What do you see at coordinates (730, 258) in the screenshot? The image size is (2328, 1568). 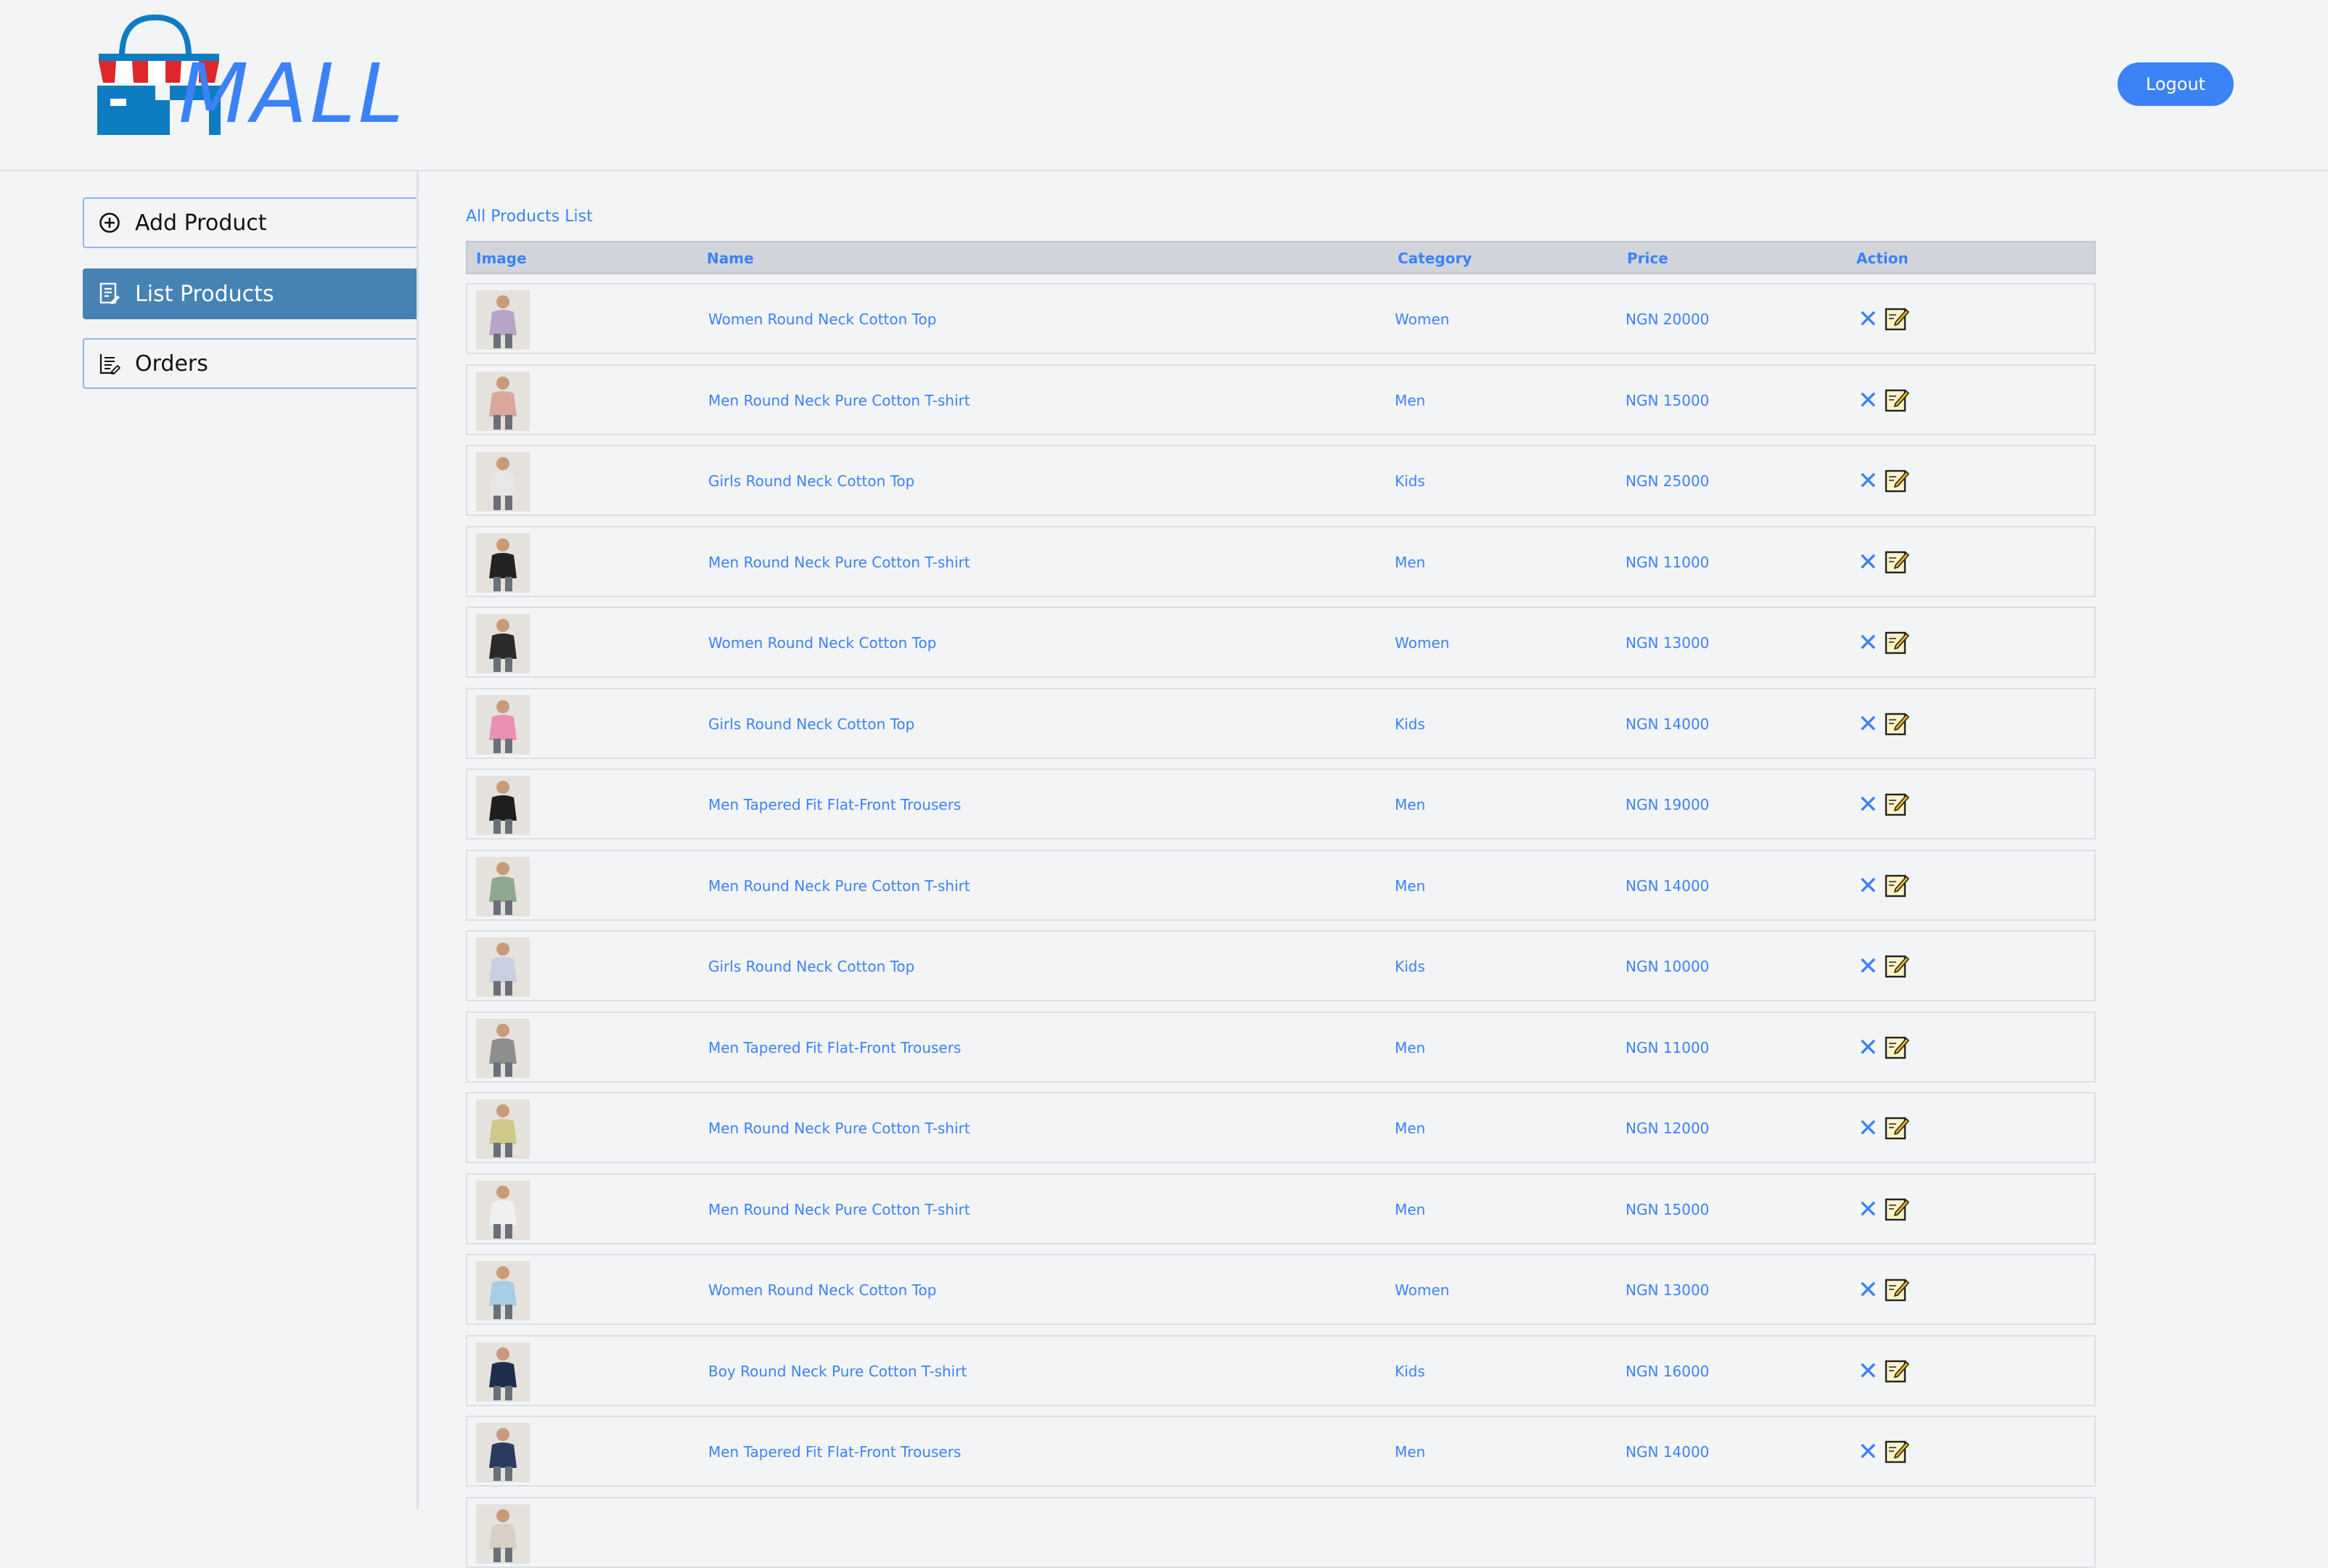 I see `column-header-name: Name` at bounding box center [730, 258].